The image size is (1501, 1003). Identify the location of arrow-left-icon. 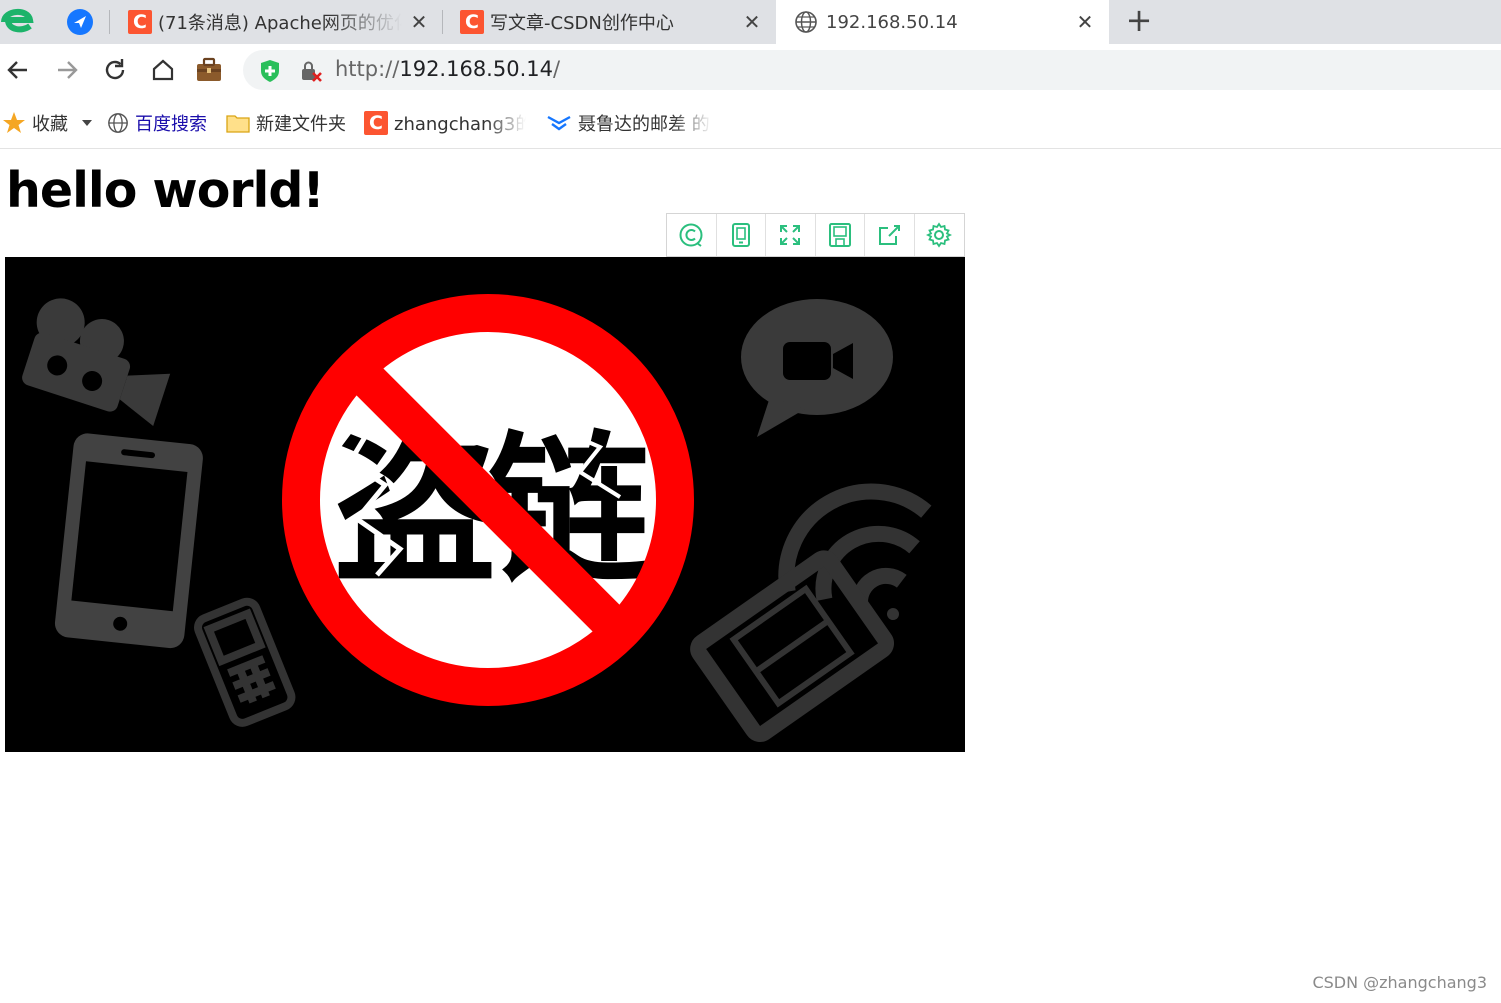
(17, 70).